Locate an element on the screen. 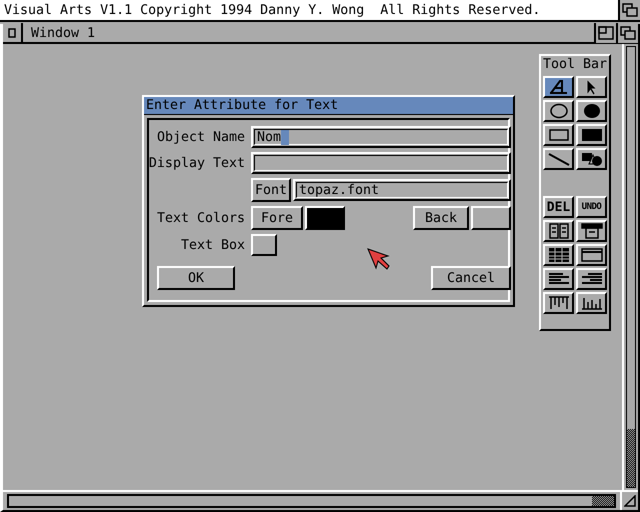 This screenshot has height=512, width=640. dialog-title: Enter Attribute for Text is located at coordinates (328, 106).